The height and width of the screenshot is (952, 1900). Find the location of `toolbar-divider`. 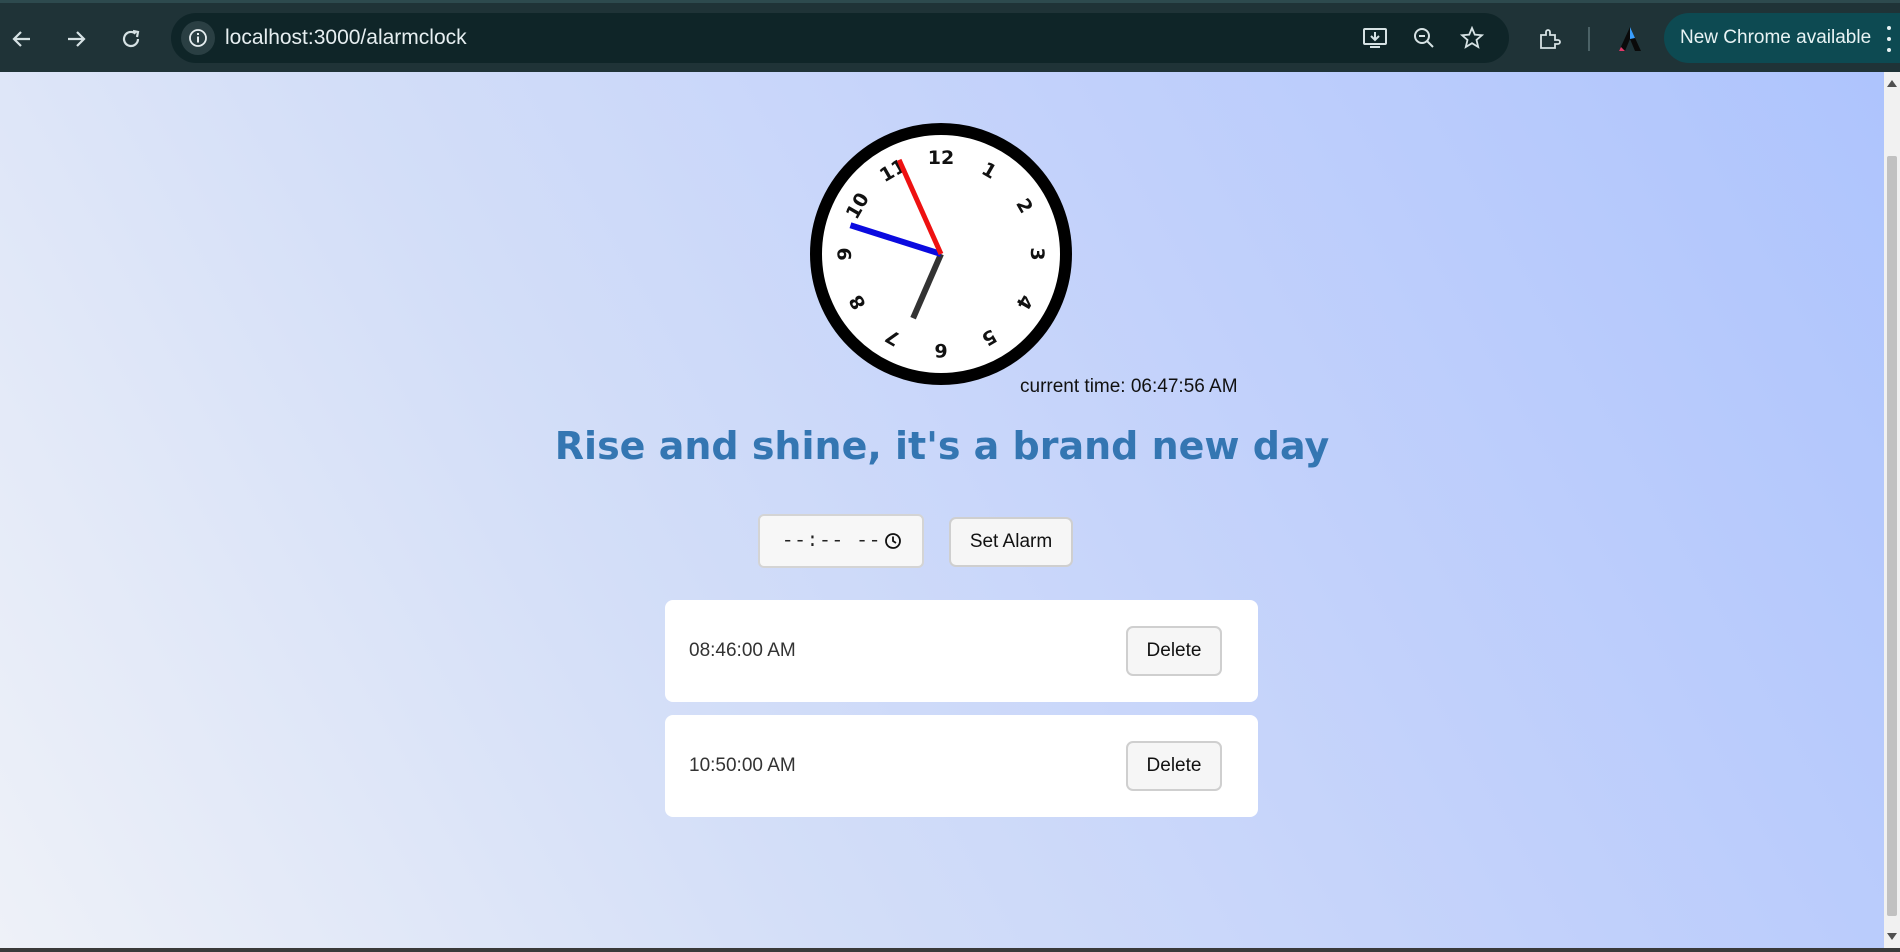

toolbar-divider is located at coordinates (1589, 39).